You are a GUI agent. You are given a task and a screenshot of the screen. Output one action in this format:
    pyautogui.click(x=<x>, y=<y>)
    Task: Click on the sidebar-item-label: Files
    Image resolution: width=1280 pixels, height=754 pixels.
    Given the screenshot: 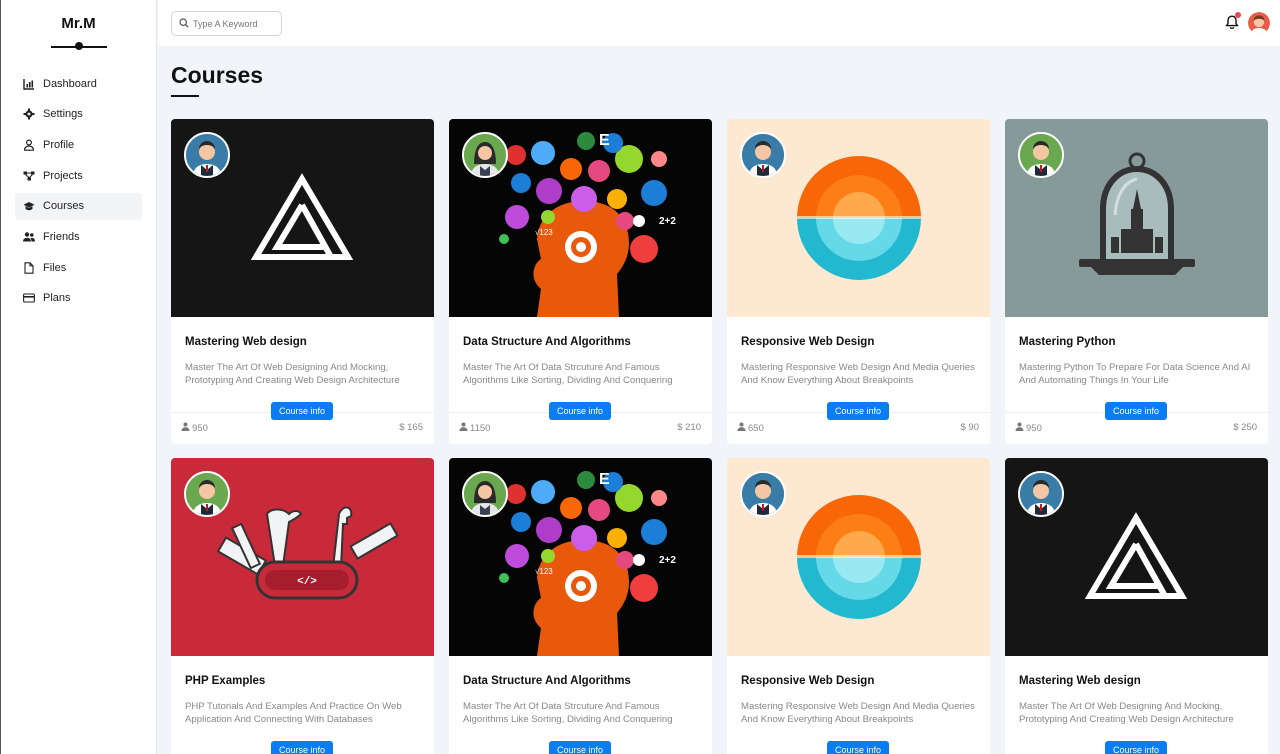 What is the action you would take?
    pyautogui.click(x=55, y=267)
    